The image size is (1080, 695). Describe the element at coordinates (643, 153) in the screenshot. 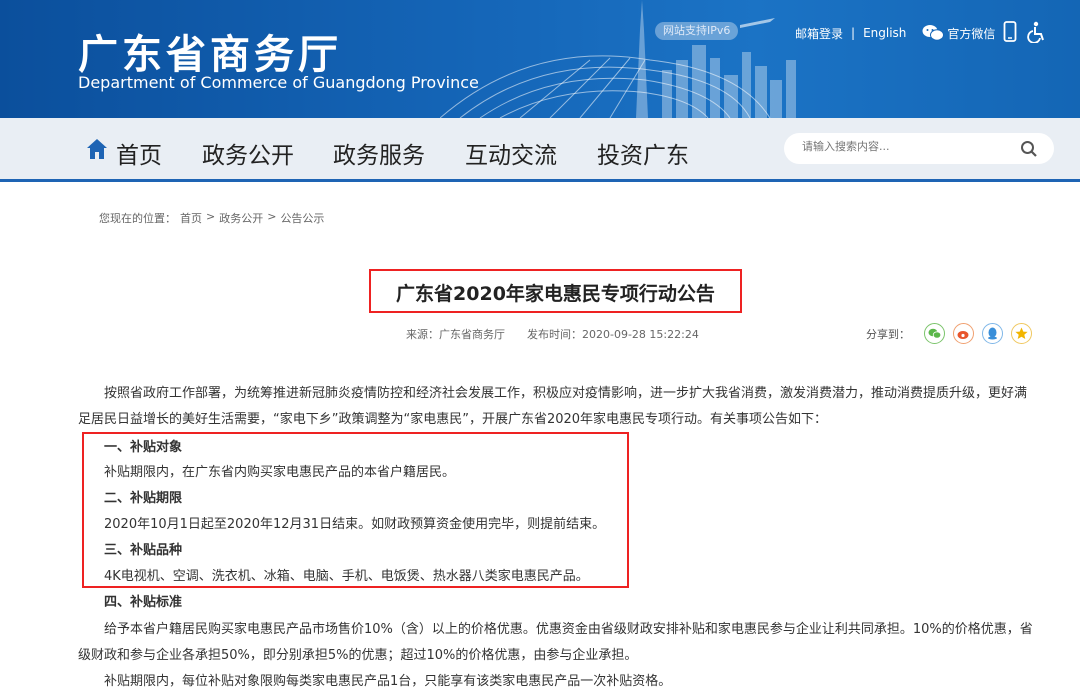

I see `nav-item-invest: 投资广东` at that location.